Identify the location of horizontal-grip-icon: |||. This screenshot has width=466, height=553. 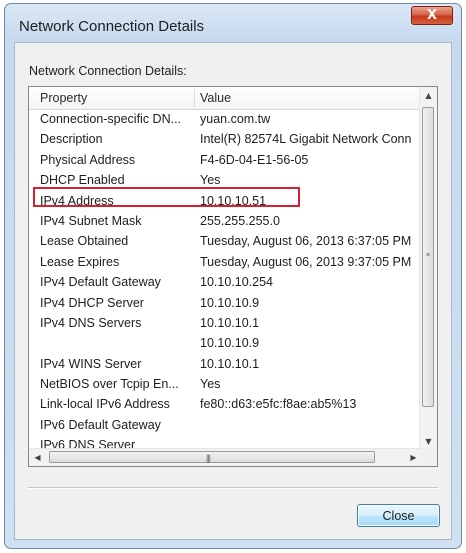
(208, 458).